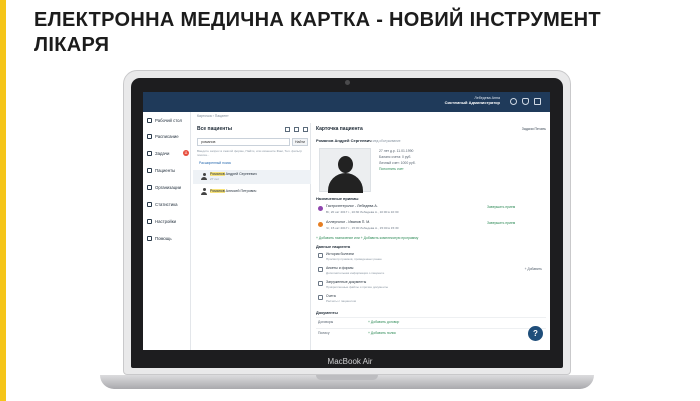  I want to click on patient-name: Романов Алексей Петрович, so click(233, 191).